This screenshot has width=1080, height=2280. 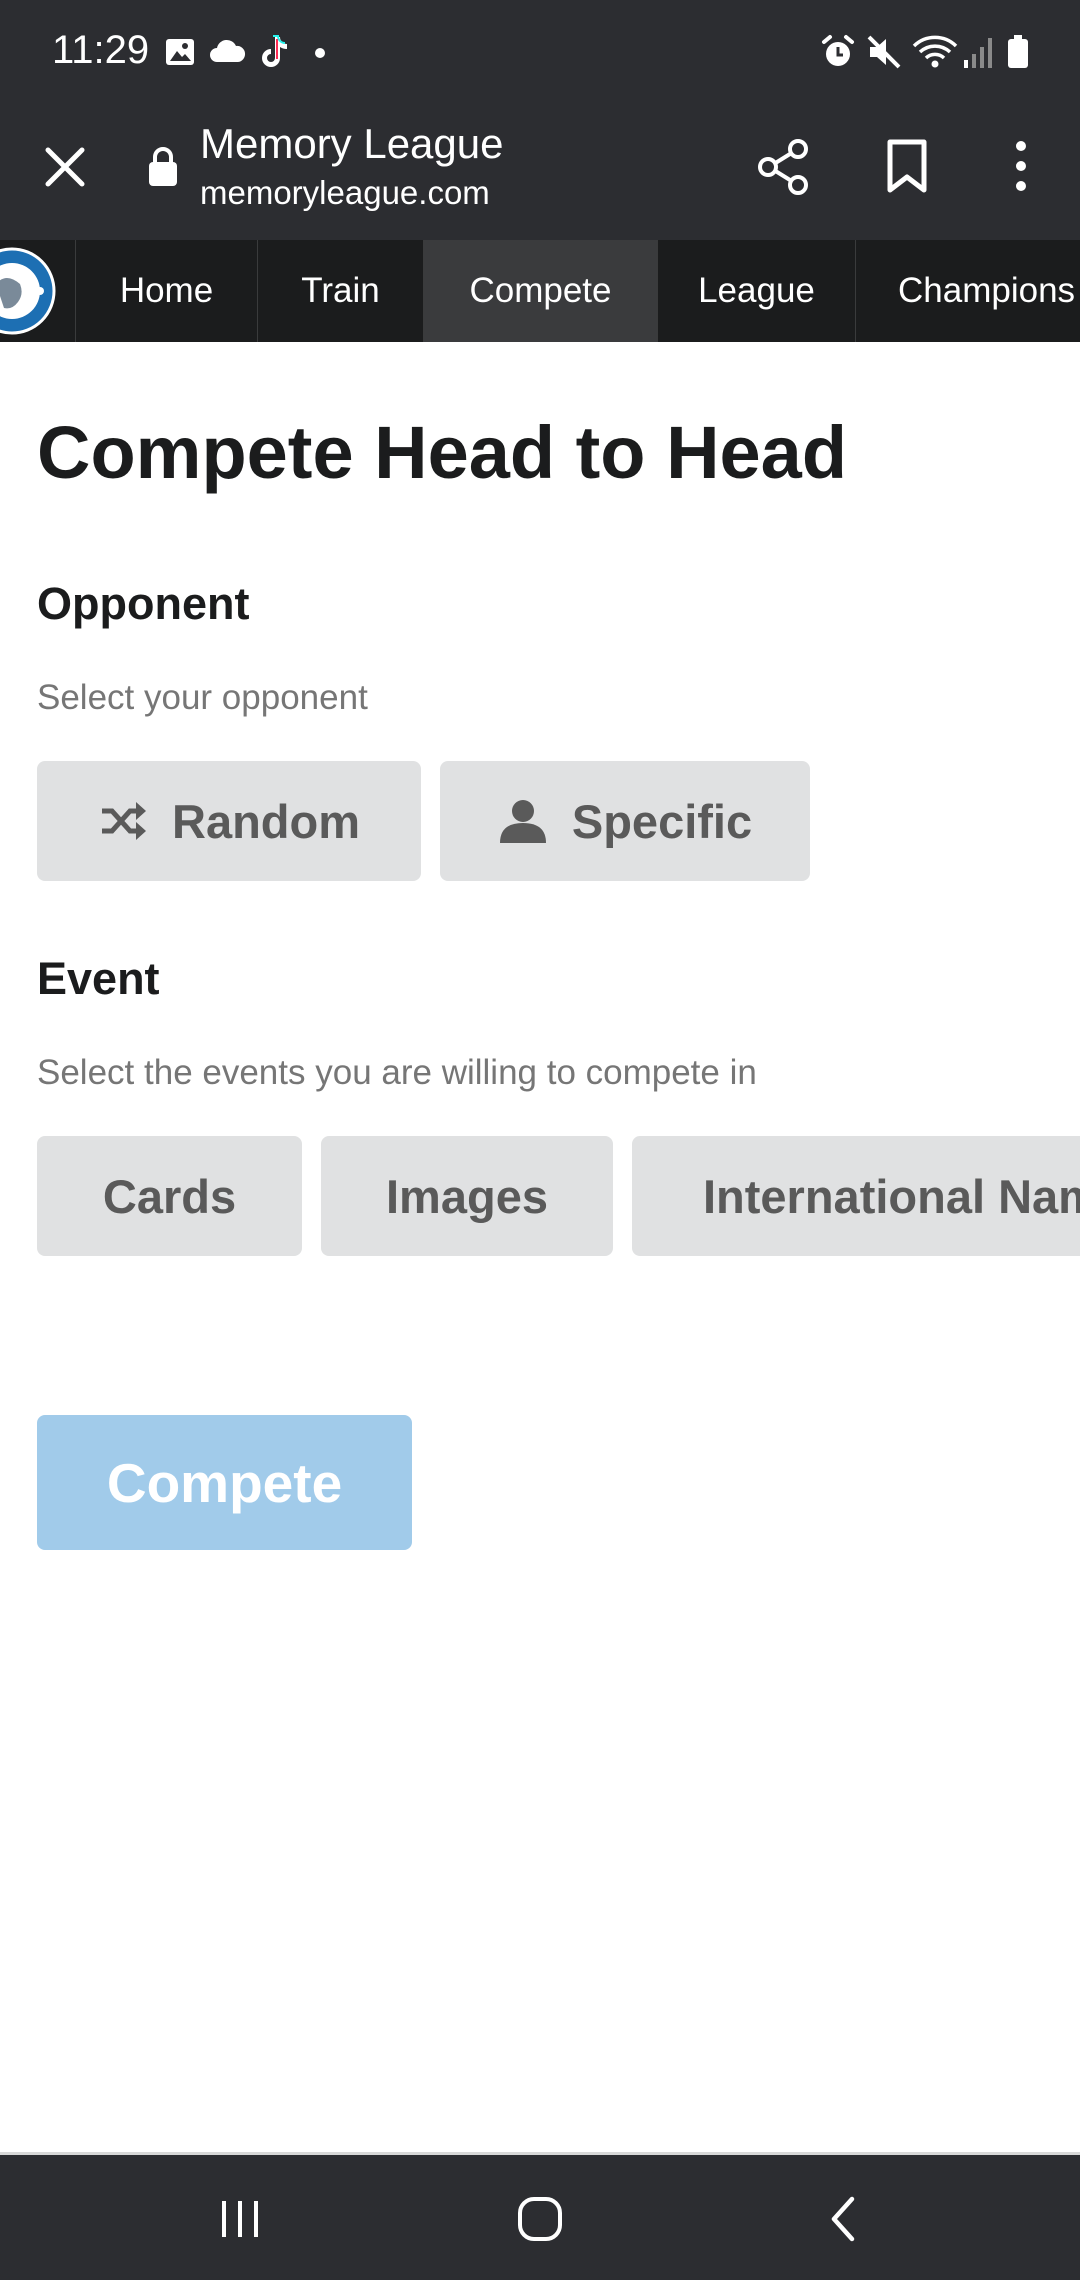 I want to click on battery-icon, so click(x=1018, y=51).